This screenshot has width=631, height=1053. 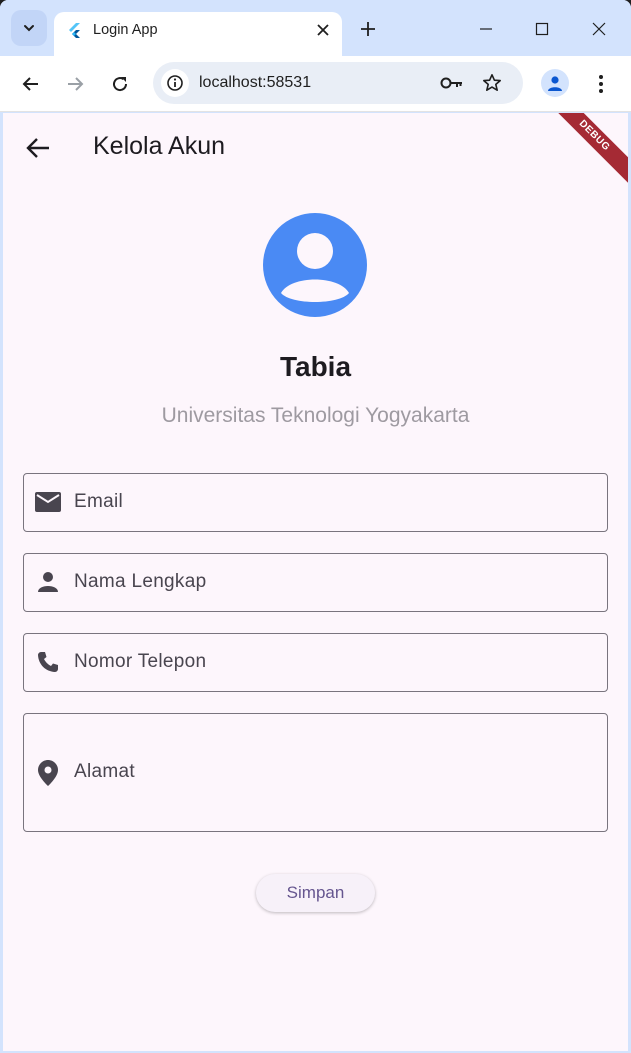 I want to click on full-name-field: Nama Lengkap, so click(x=315, y=582).